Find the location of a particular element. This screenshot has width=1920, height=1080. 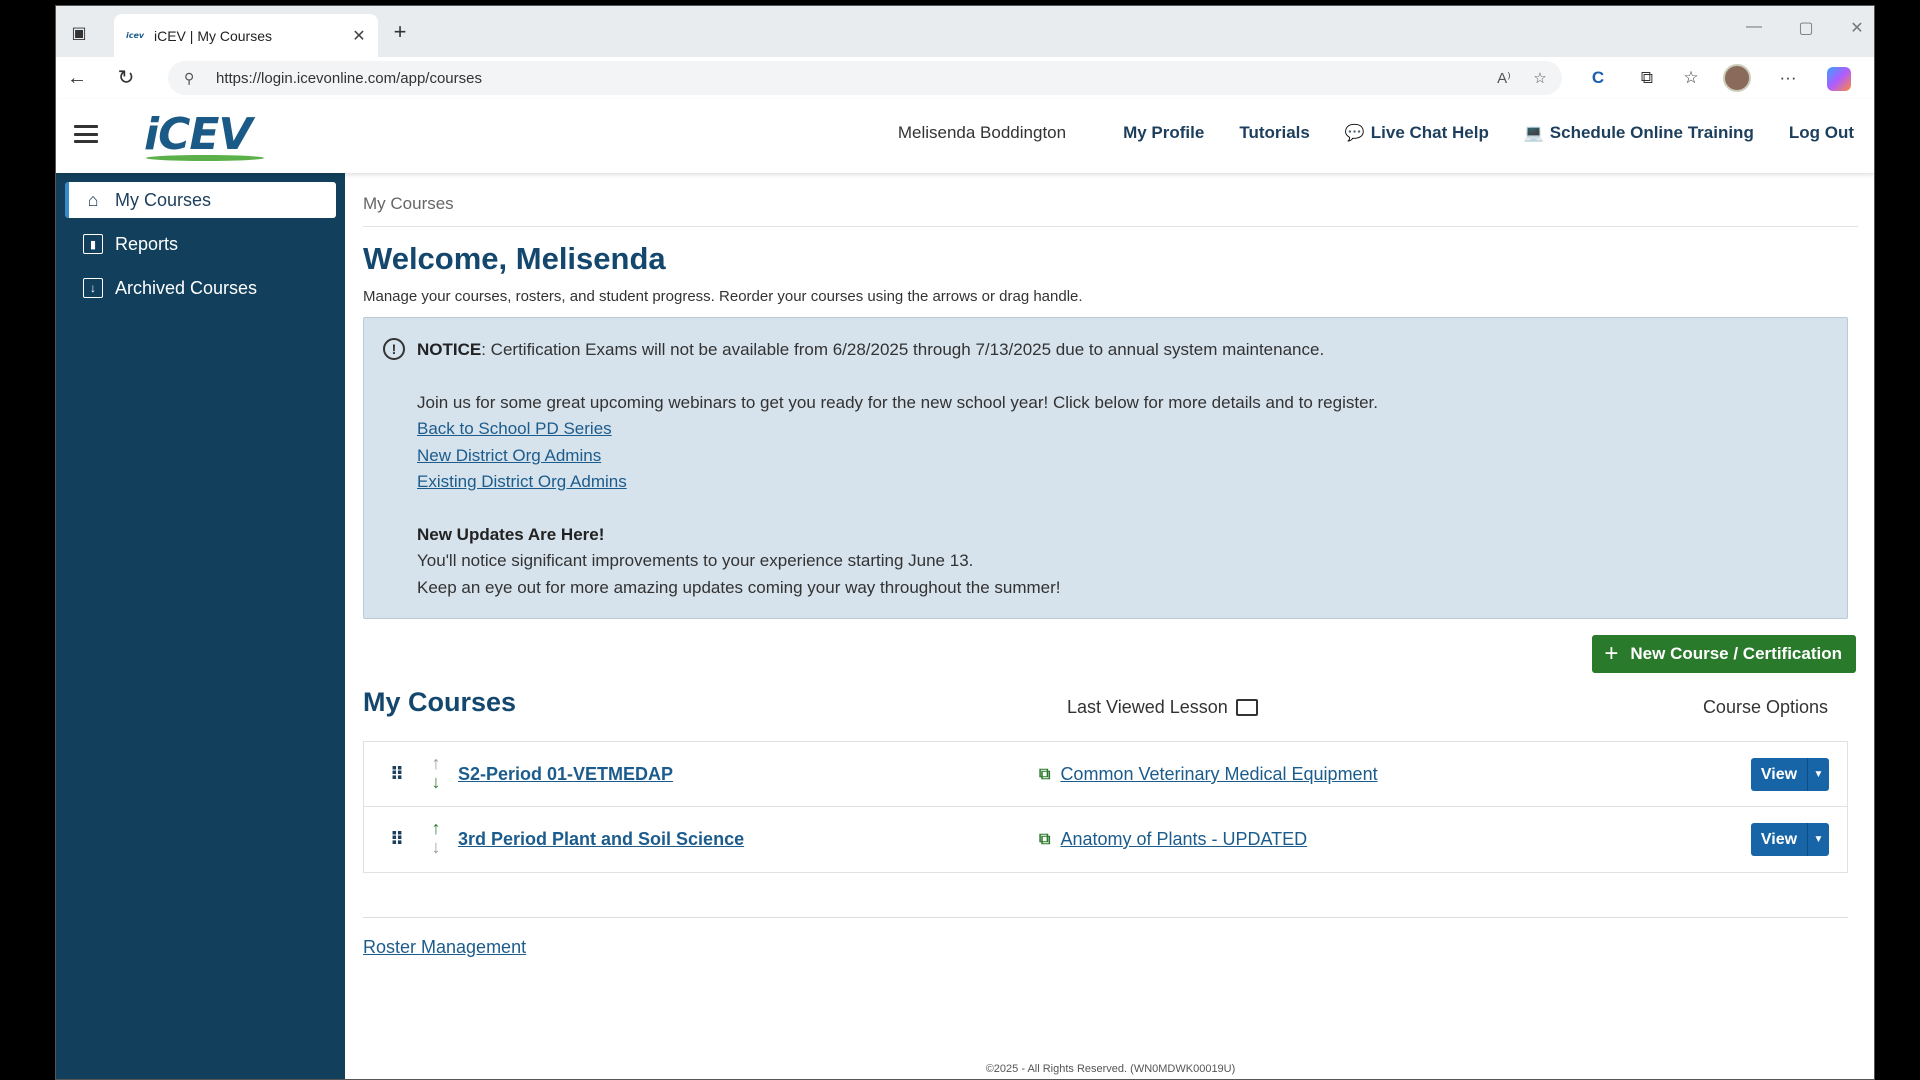

divider is located at coordinates (1105, 917).